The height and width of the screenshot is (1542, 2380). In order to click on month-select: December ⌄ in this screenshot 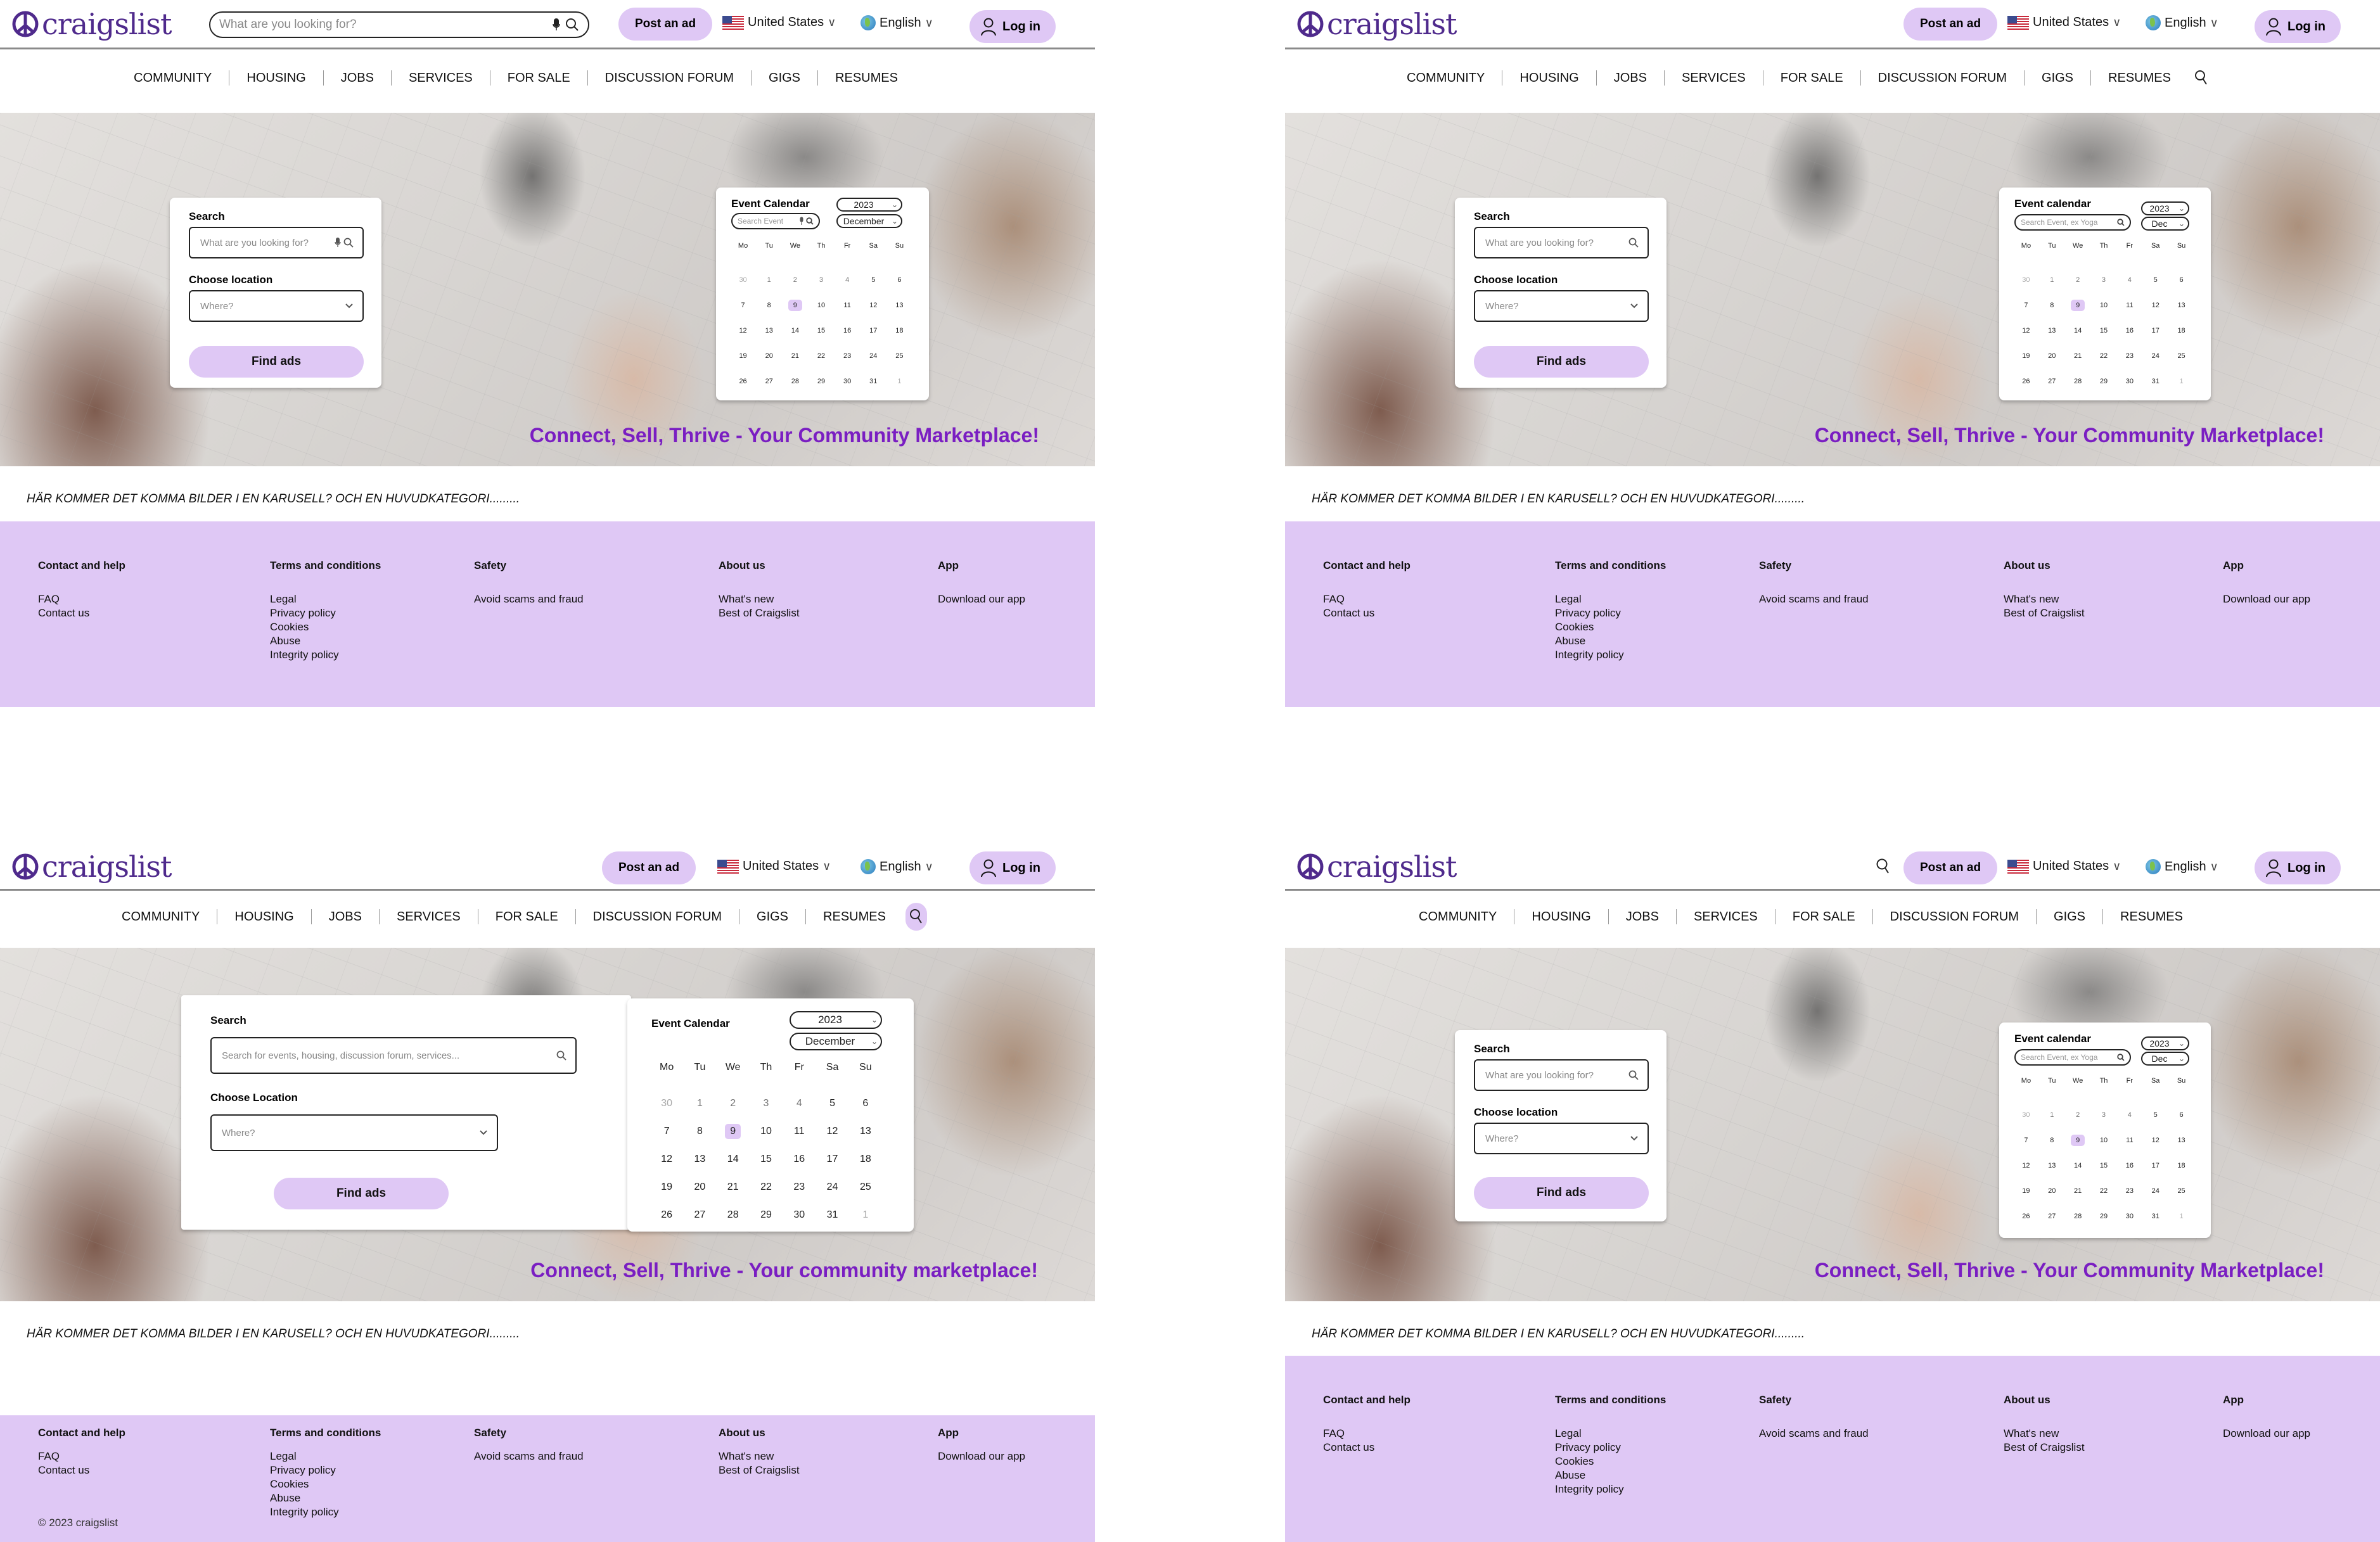, I will do `click(836, 1041)`.